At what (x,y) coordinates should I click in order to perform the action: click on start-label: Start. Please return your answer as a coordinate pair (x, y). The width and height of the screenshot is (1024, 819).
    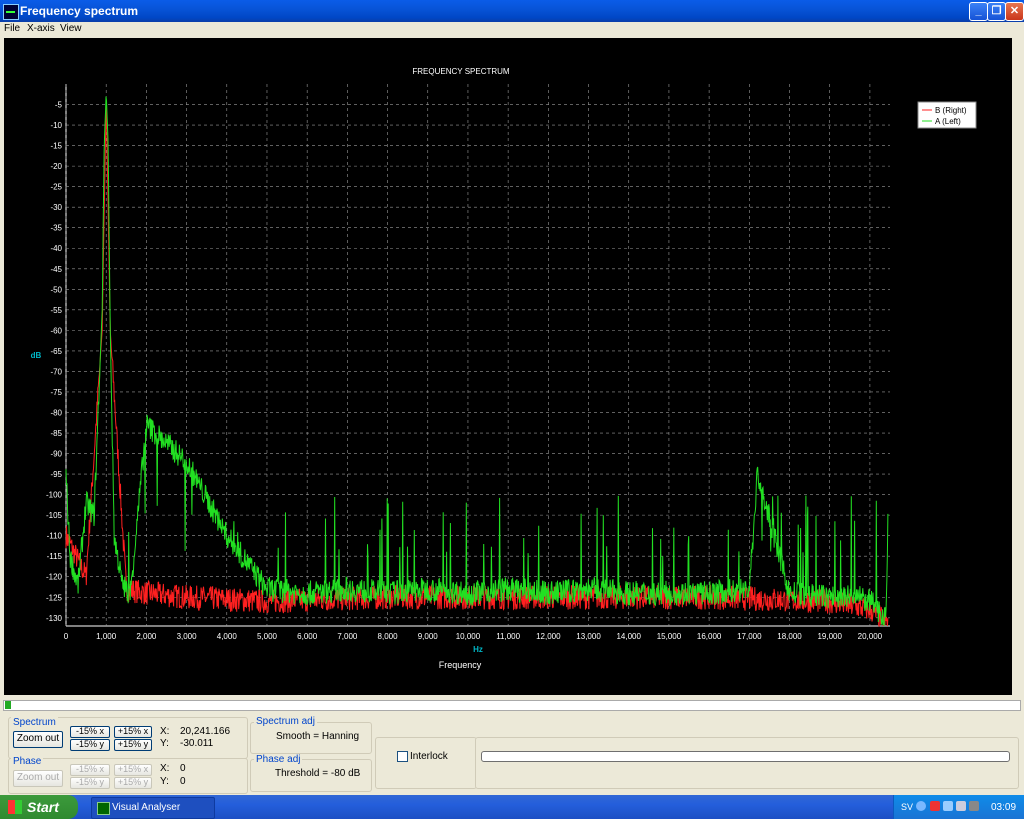
    Looking at the image, I should click on (43, 807).